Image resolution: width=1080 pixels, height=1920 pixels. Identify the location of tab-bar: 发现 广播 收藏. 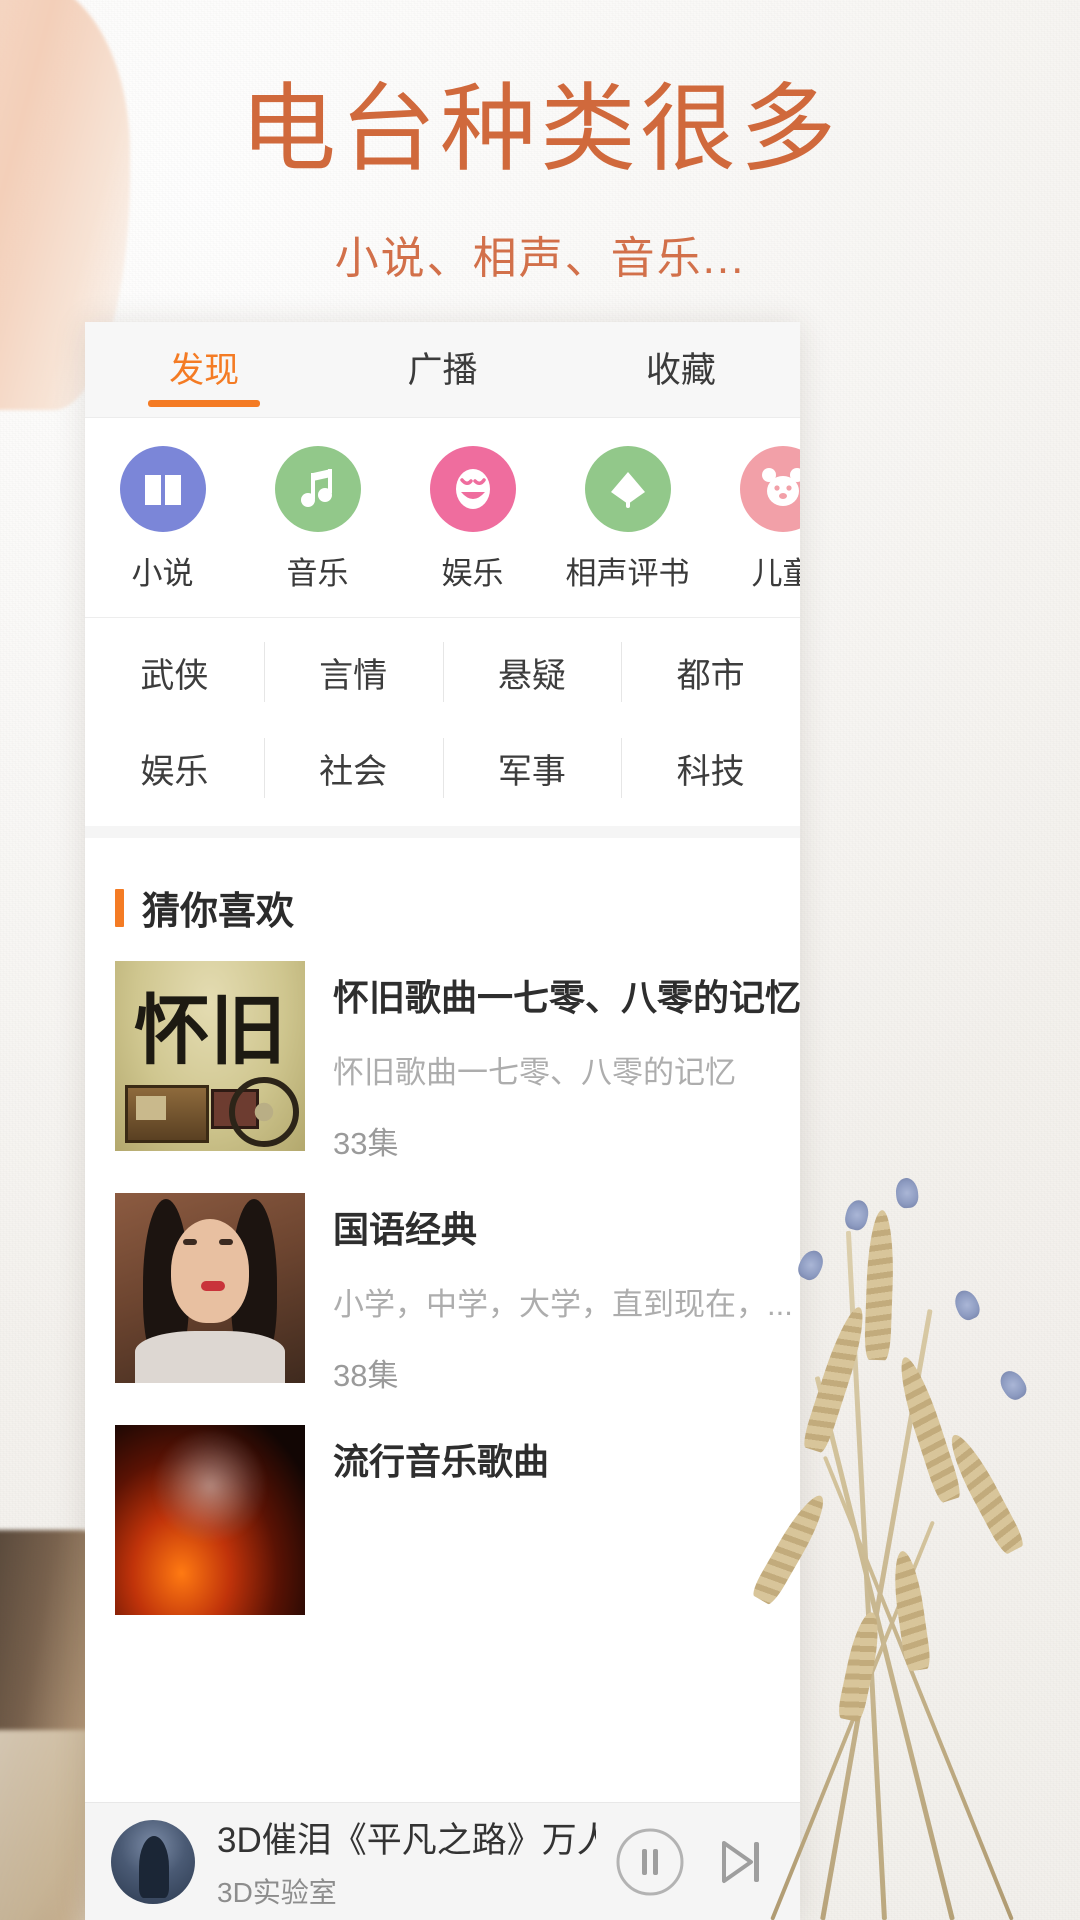
(442, 370).